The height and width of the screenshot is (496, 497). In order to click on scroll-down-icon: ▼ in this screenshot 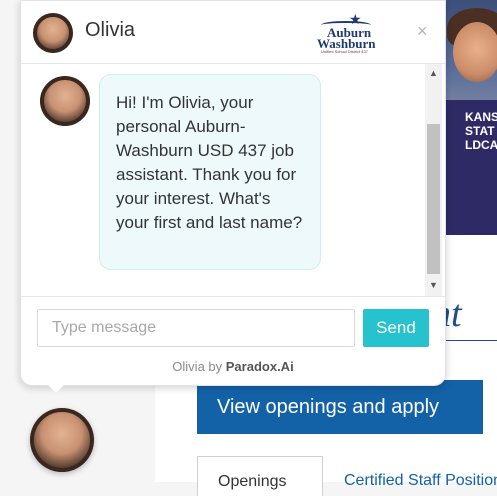, I will do `click(433, 285)`.